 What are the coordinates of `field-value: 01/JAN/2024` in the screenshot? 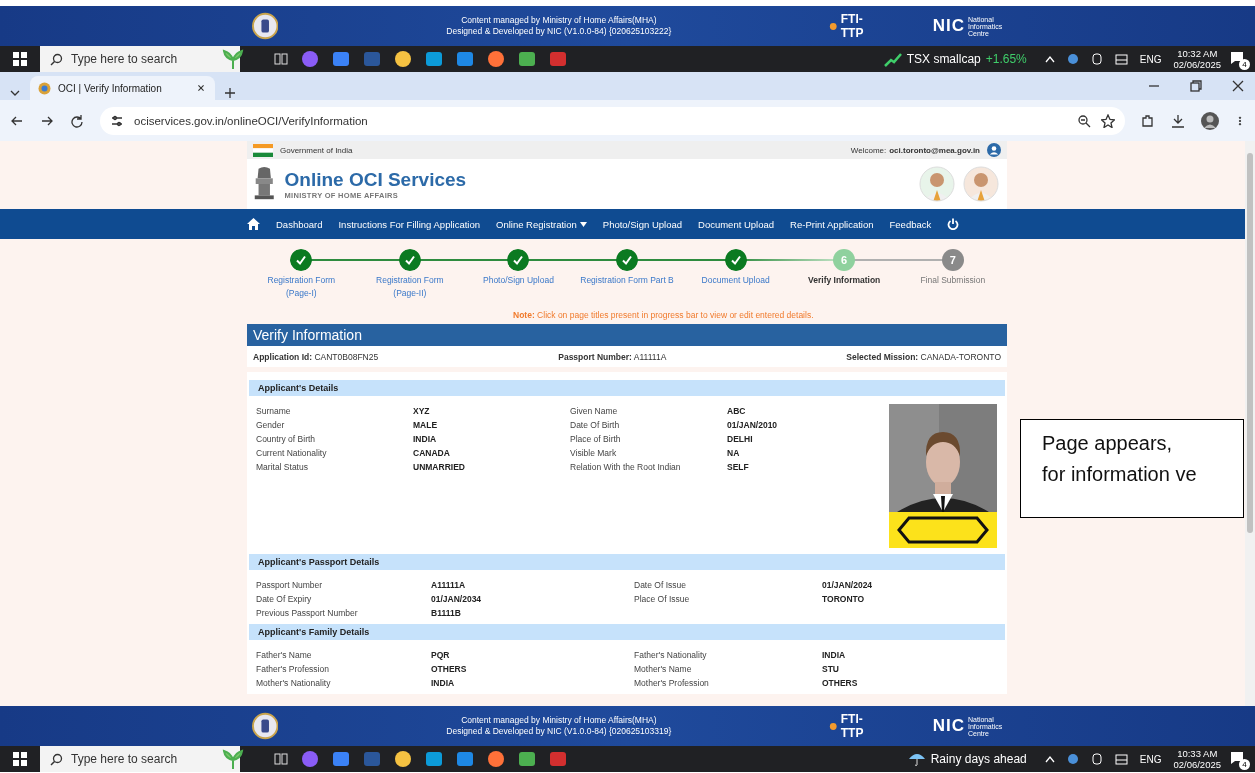 It's located at (848, 585).